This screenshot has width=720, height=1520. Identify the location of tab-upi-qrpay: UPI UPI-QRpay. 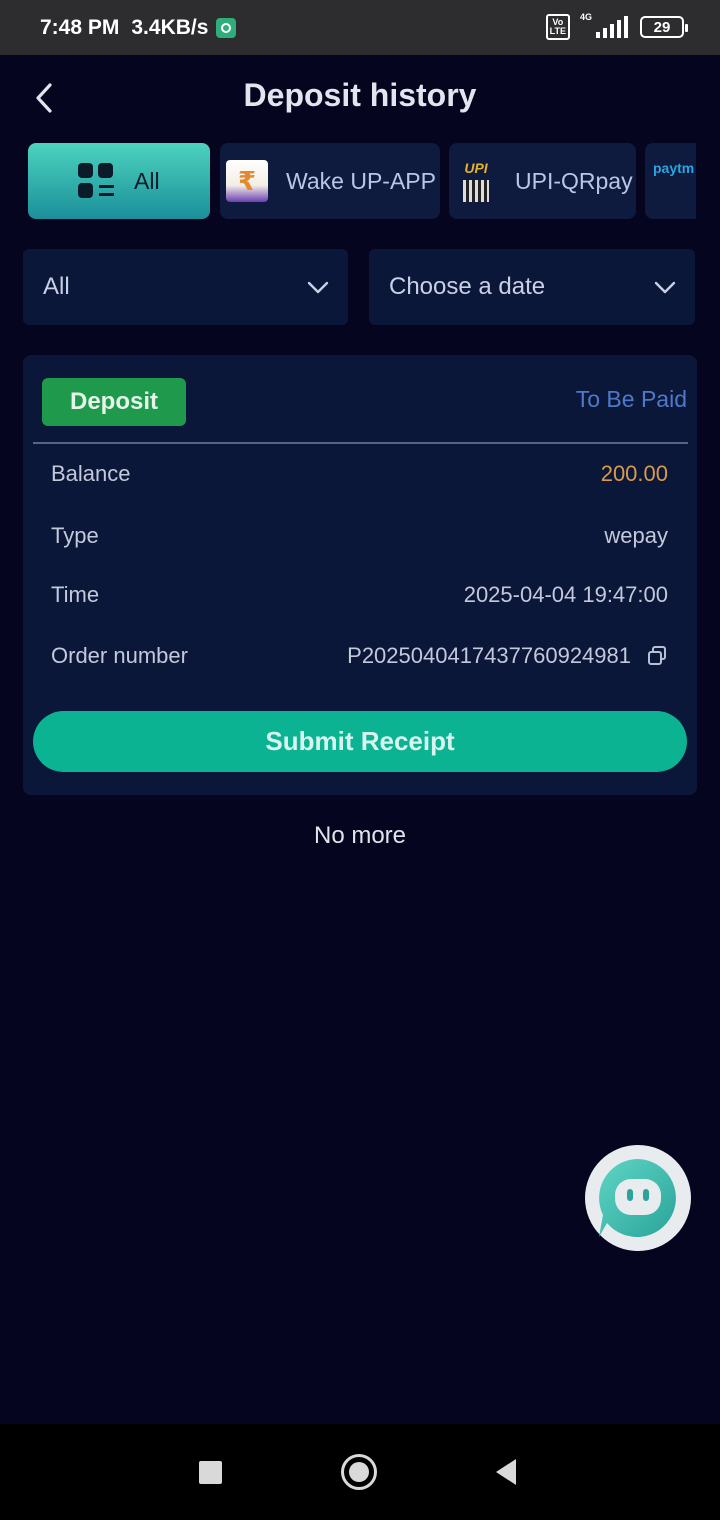
(542, 181).